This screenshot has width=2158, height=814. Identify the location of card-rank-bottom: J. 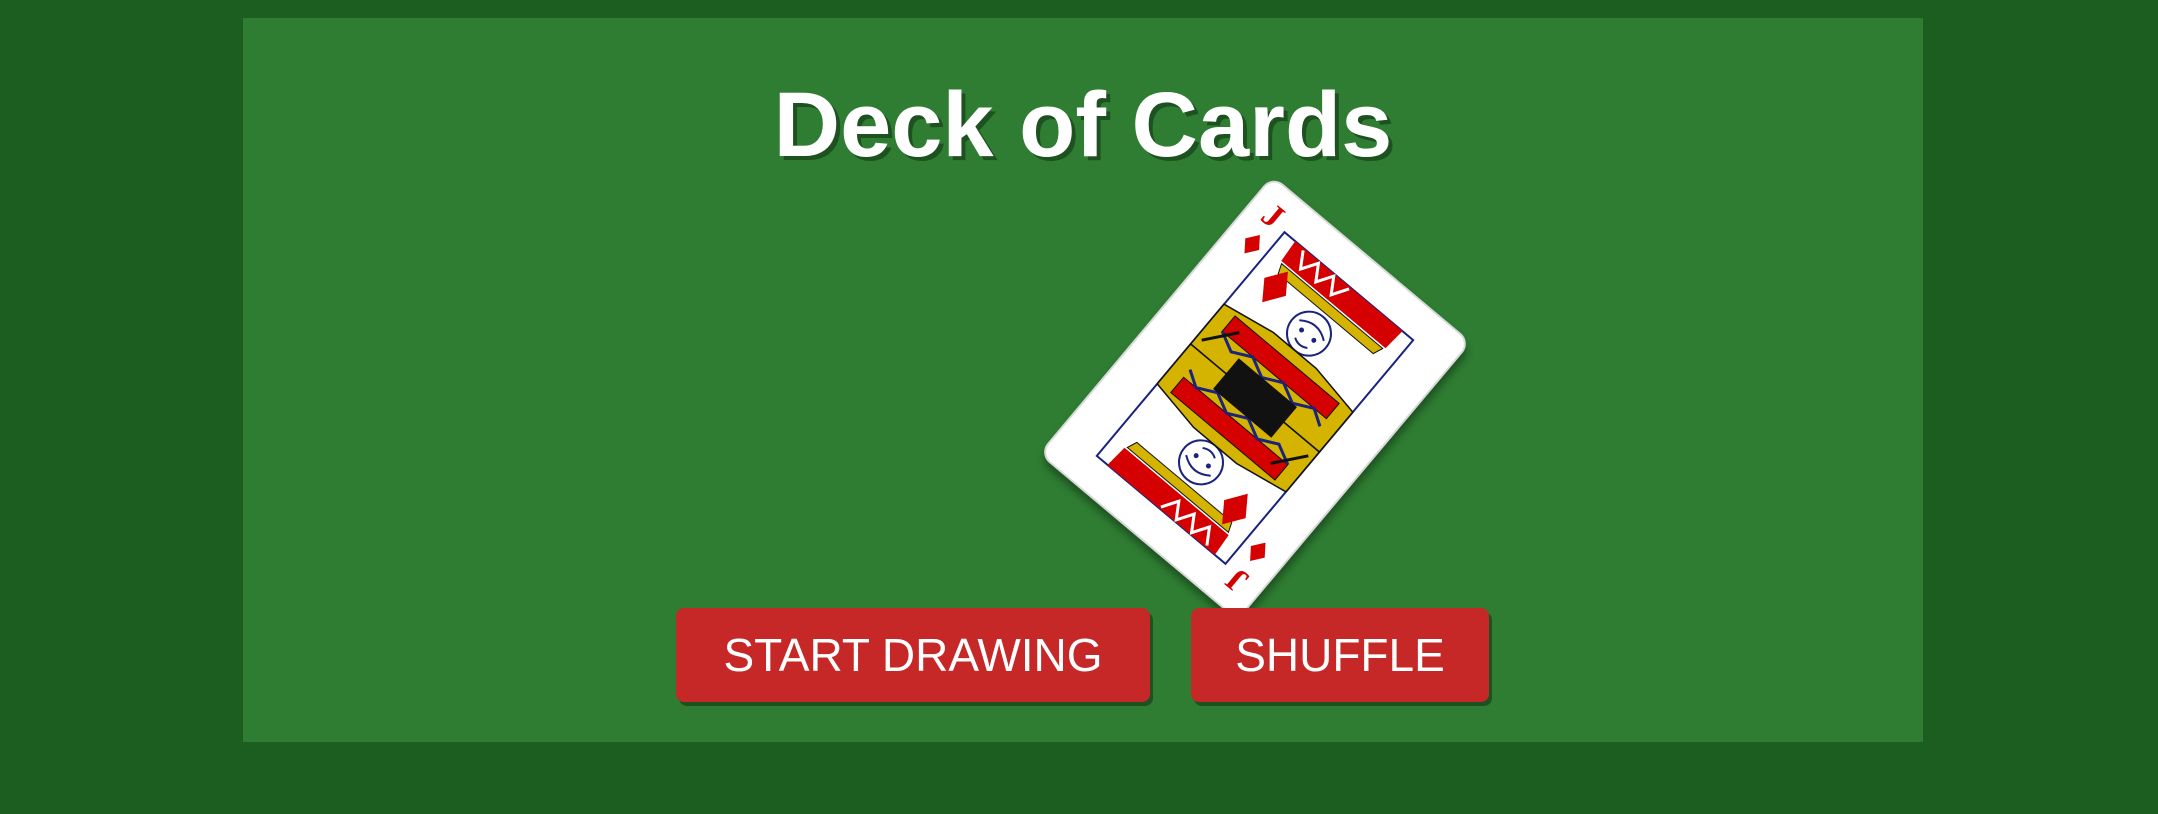
(1237, 579).